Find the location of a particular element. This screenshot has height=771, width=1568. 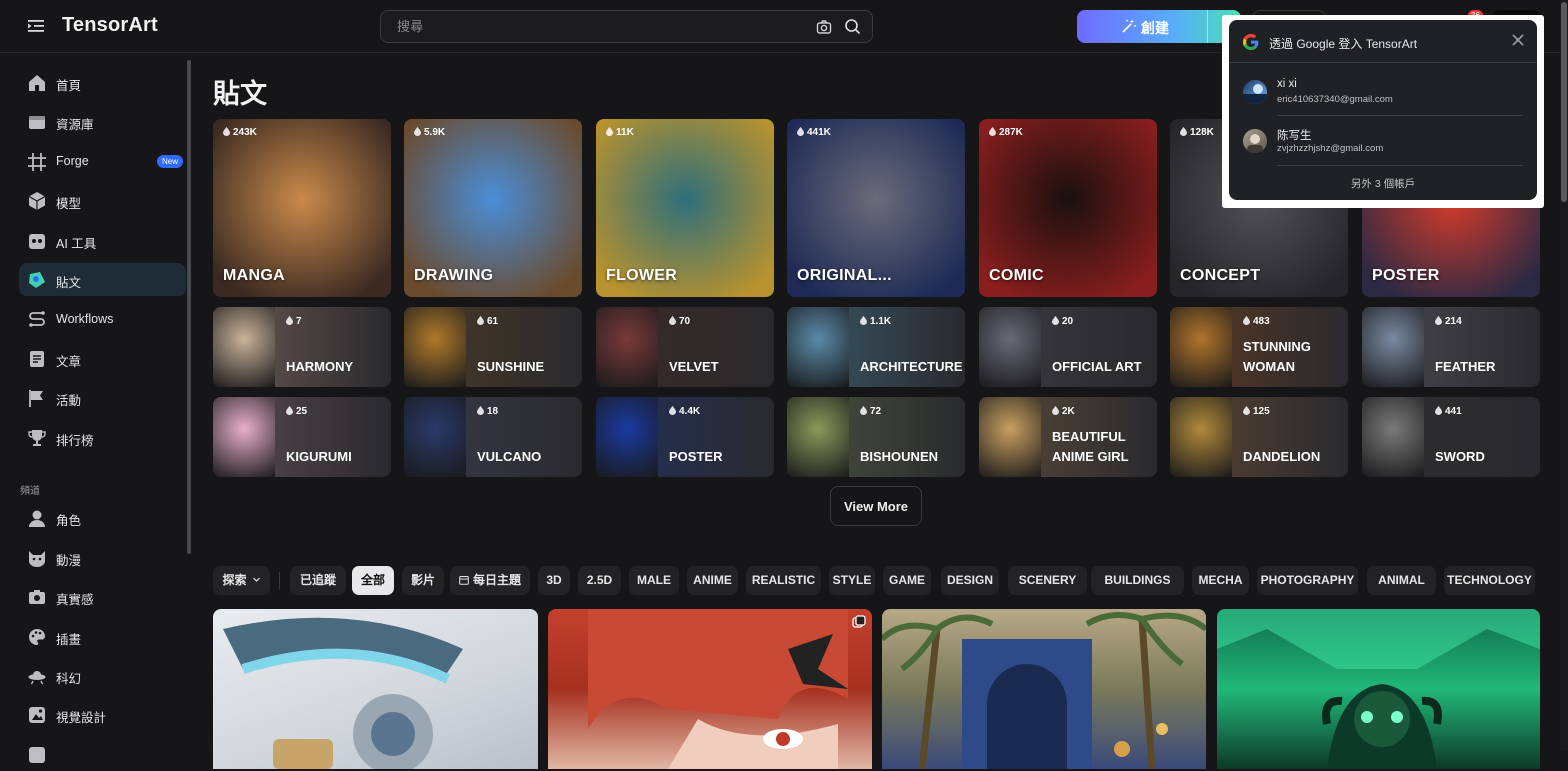

sidebar-item-label: 動漫 is located at coordinates (69, 561).